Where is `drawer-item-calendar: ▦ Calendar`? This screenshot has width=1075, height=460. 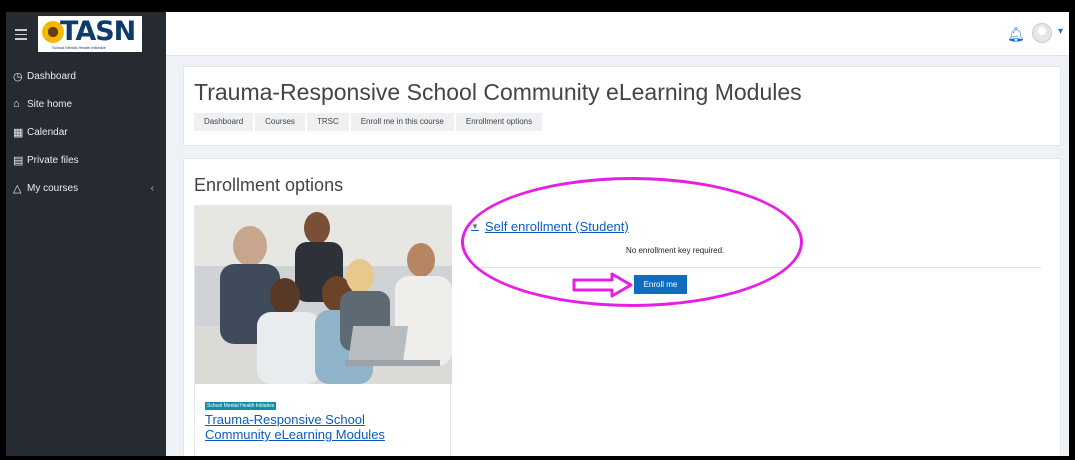 drawer-item-calendar: ▦ Calendar is located at coordinates (86, 132).